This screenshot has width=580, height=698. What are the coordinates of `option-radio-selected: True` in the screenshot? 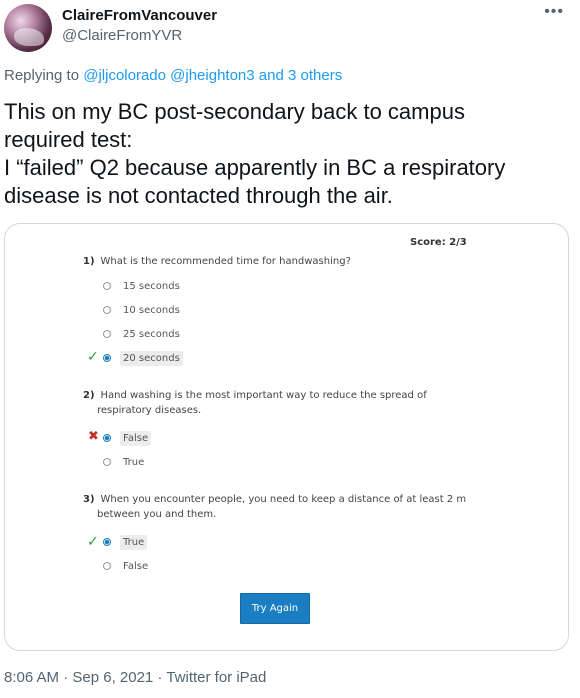 It's located at (125, 542).